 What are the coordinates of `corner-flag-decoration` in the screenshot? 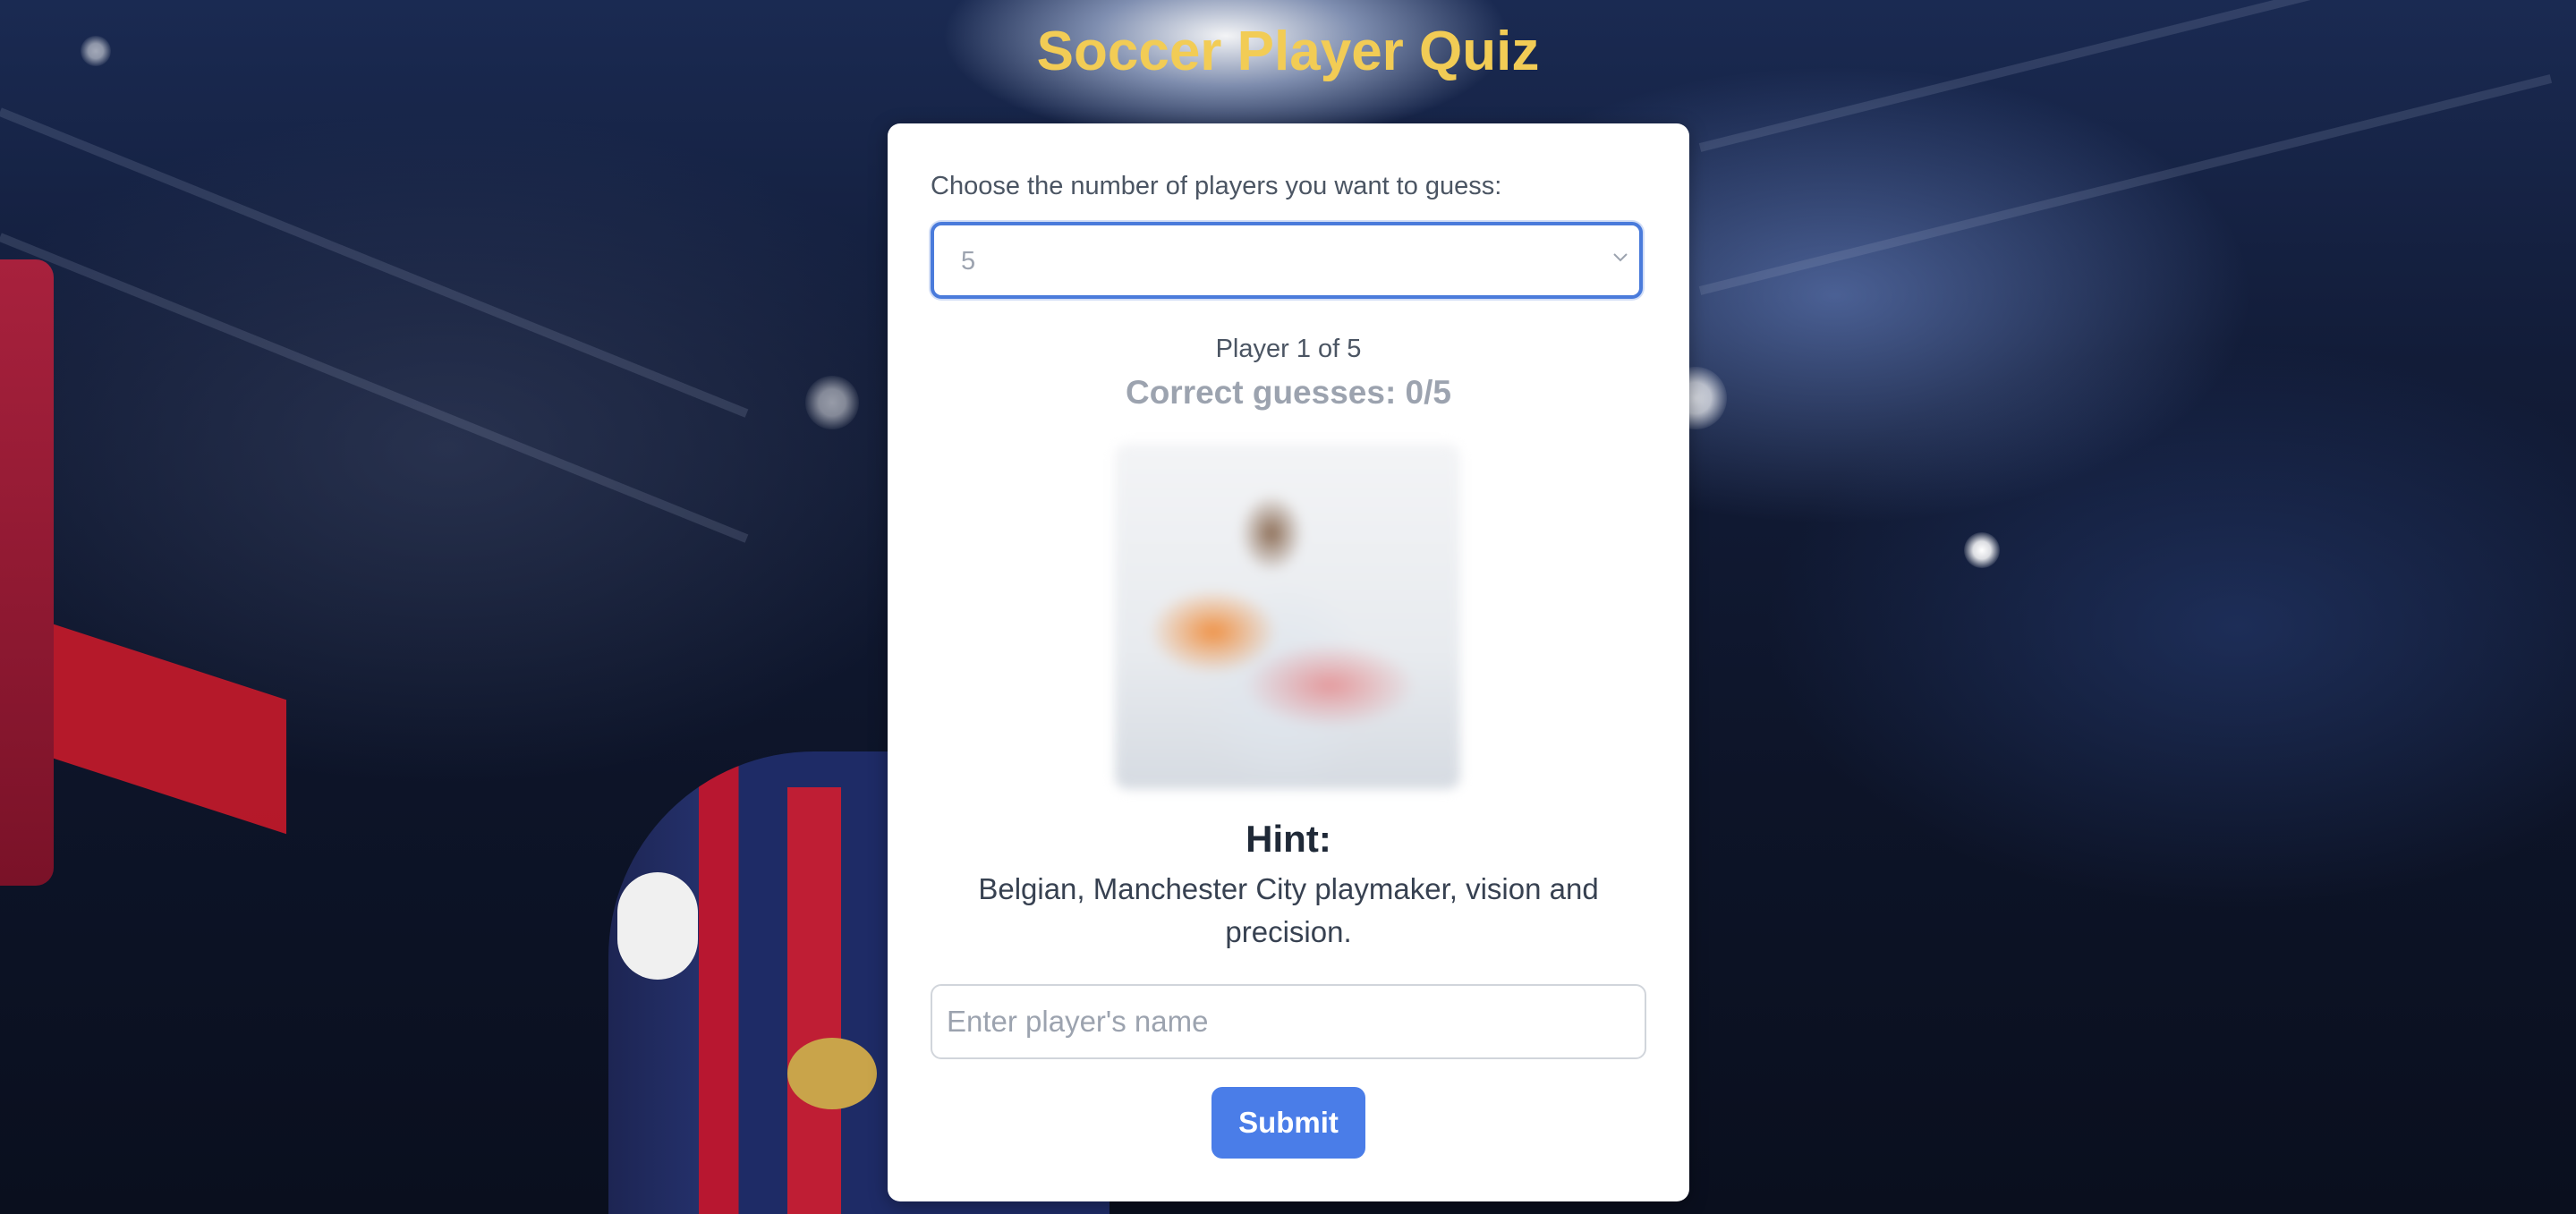 It's located at (27, 572).